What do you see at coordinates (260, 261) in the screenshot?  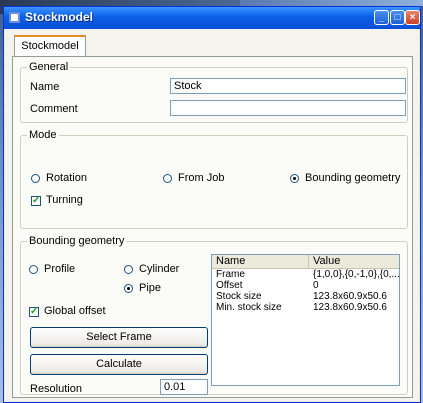 I see `column-header-name: Name` at bounding box center [260, 261].